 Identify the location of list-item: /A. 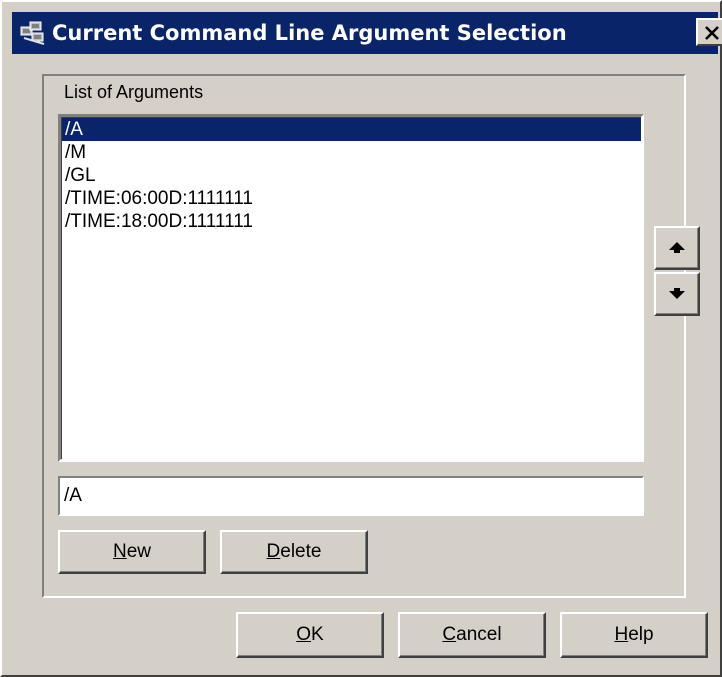
(351, 129).